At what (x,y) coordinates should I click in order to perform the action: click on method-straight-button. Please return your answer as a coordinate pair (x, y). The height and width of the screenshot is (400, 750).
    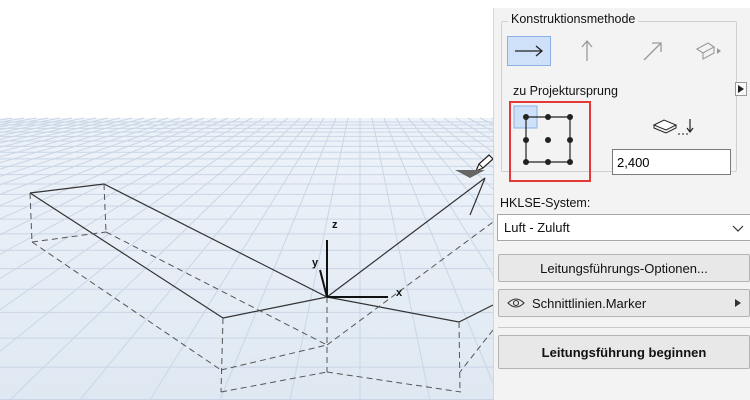
    Looking at the image, I should click on (529, 51).